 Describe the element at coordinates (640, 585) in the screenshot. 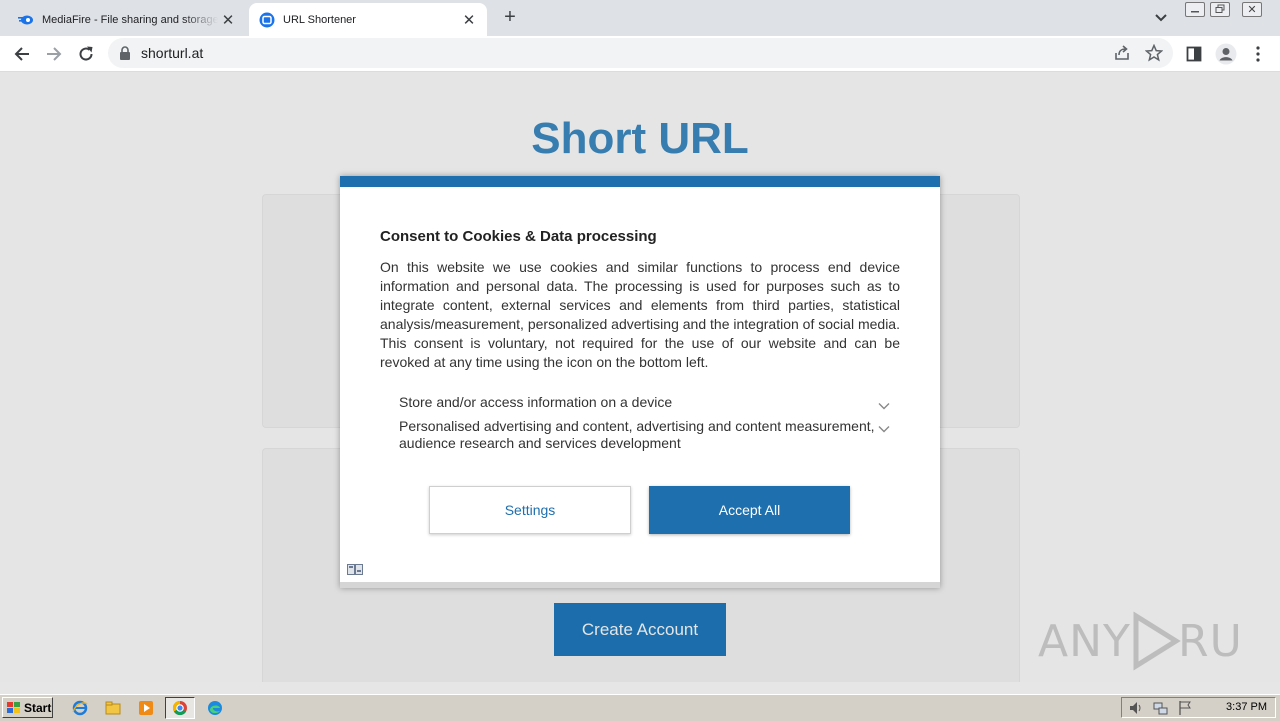

I see `dialog-bottom-bar` at that location.